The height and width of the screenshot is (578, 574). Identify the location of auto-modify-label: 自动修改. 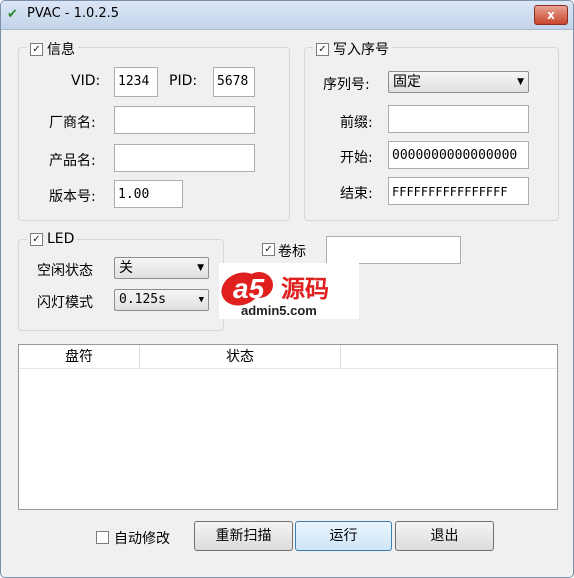
(142, 539).